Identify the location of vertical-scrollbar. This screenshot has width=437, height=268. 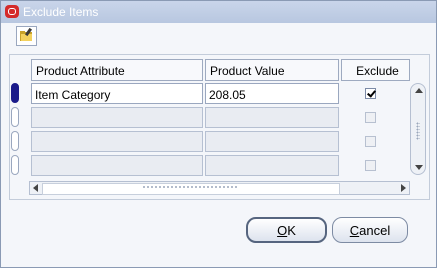
(418, 129).